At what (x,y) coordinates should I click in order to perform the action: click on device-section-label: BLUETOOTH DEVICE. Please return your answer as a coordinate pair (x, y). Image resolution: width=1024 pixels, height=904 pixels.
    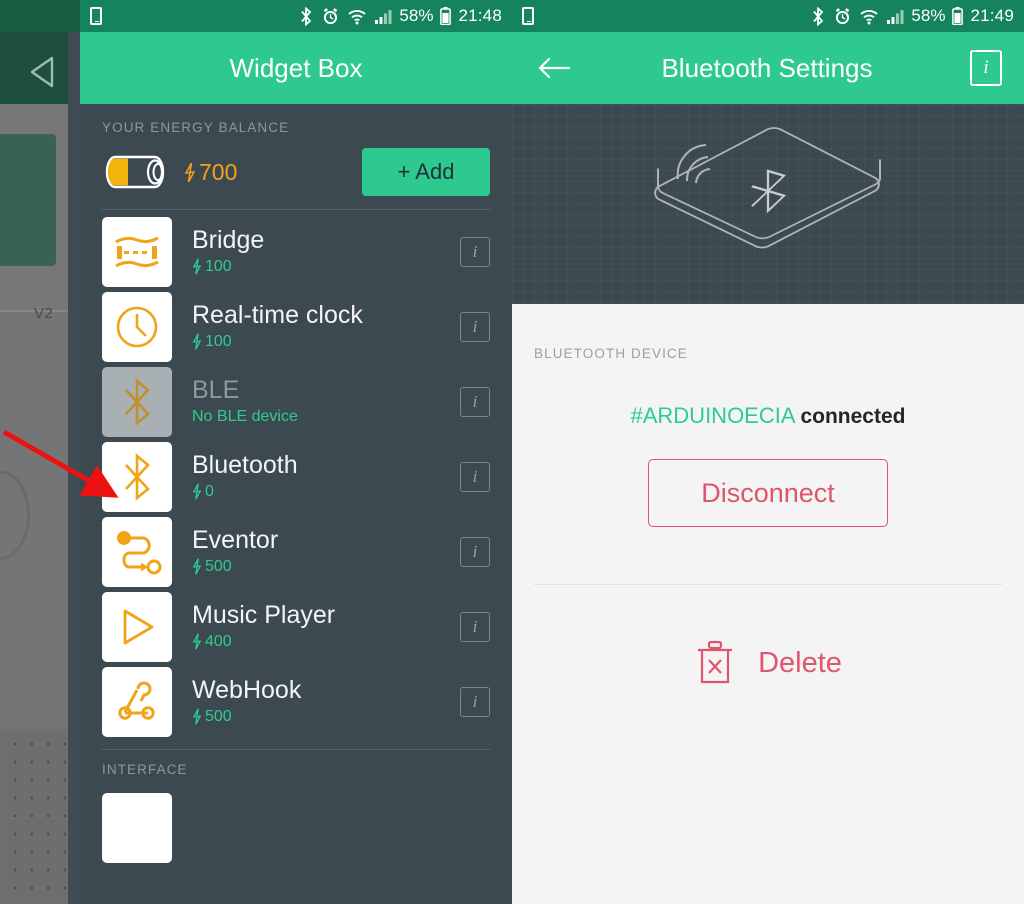
    Looking at the image, I should click on (611, 353).